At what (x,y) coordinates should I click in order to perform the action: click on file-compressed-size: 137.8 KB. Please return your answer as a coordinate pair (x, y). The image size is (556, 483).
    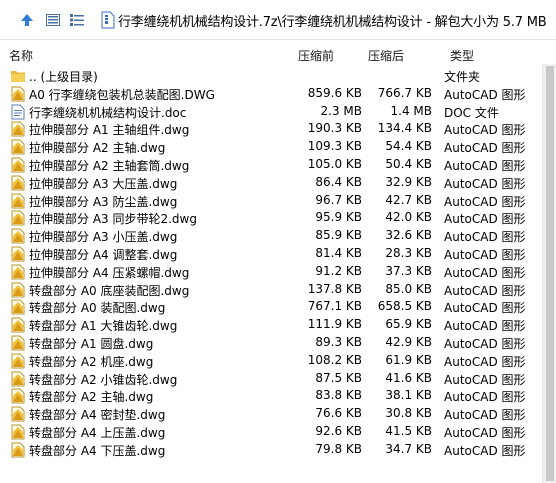
    Looking at the image, I should click on (334, 288).